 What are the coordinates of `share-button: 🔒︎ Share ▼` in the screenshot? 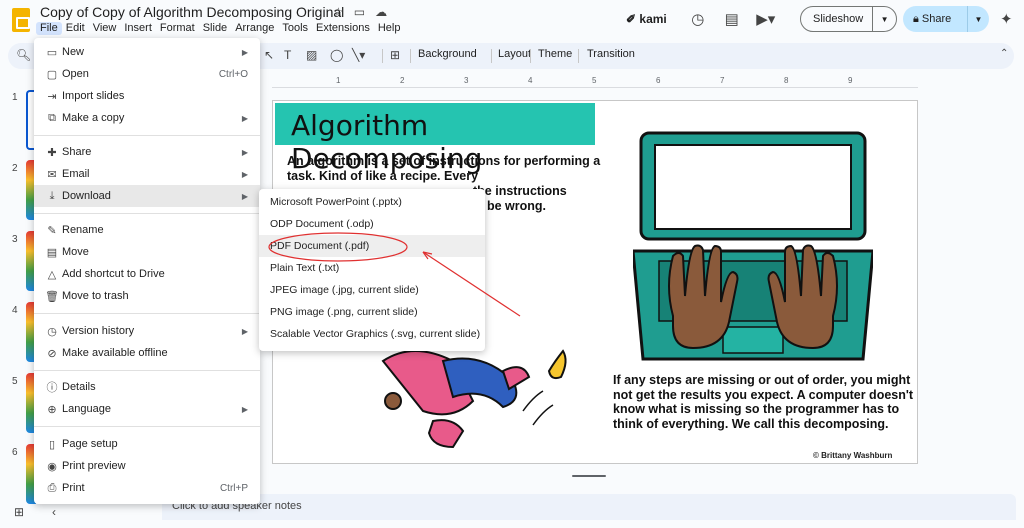 It's located at (946, 19).